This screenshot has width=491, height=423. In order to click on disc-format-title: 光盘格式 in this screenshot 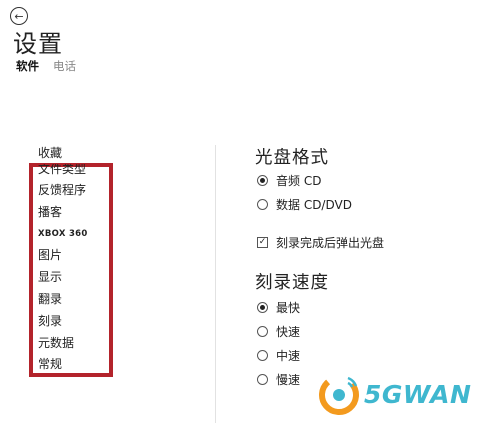, I will do `click(292, 158)`.